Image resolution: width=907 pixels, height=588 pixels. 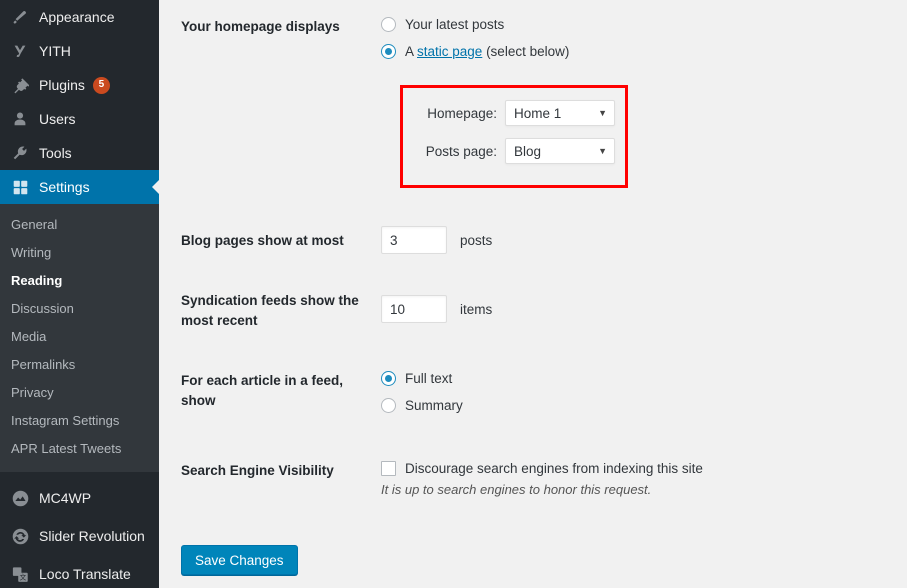 What do you see at coordinates (62, 85) in the screenshot?
I see `sidebar-item-label: Plugins` at bounding box center [62, 85].